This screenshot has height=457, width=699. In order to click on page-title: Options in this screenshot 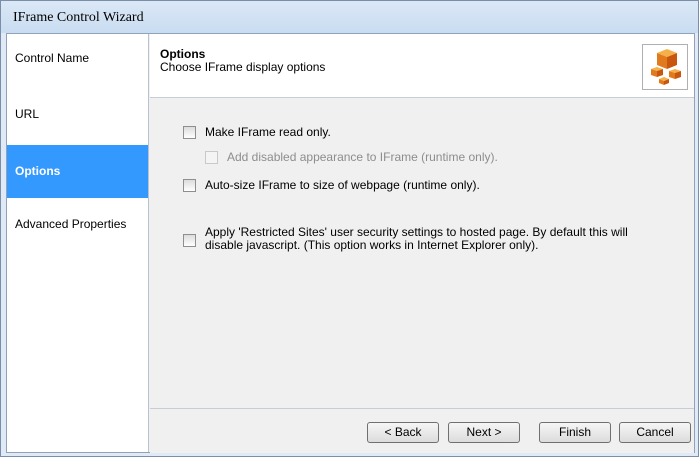, I will do `click(183, 54)`.